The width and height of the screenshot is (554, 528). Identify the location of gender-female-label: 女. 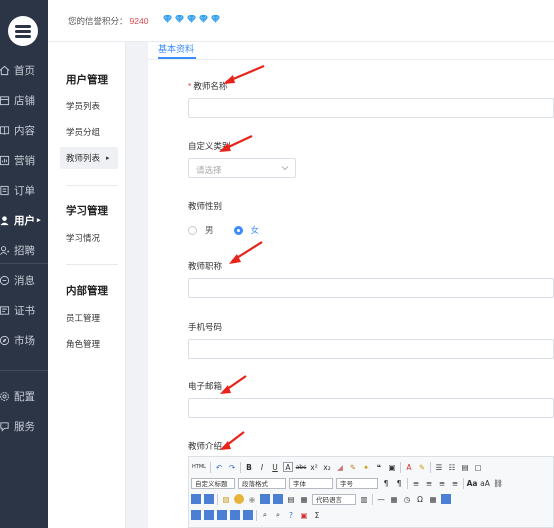
(255, 230).